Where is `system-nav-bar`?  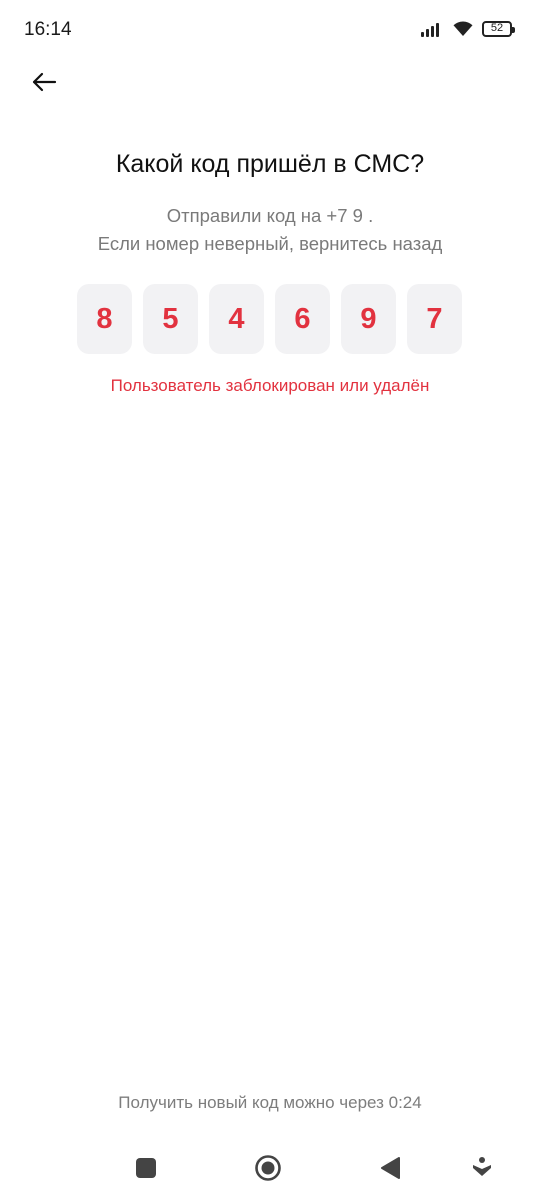
system-nav-bar is located at coordinates (270, 1170).